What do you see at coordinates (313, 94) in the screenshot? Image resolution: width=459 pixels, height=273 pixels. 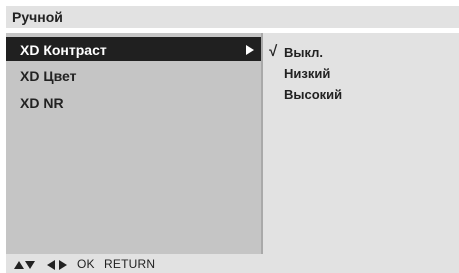 I see `option-label: Высокий` at bounding box center [313, 94].